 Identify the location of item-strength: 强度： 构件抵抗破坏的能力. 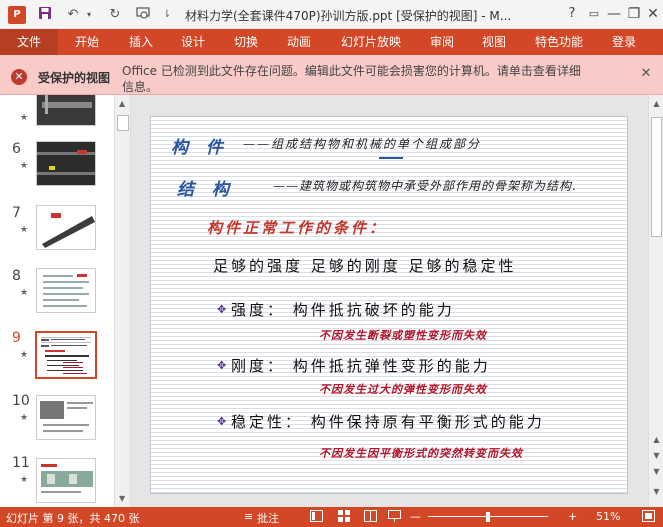
(343, 310).